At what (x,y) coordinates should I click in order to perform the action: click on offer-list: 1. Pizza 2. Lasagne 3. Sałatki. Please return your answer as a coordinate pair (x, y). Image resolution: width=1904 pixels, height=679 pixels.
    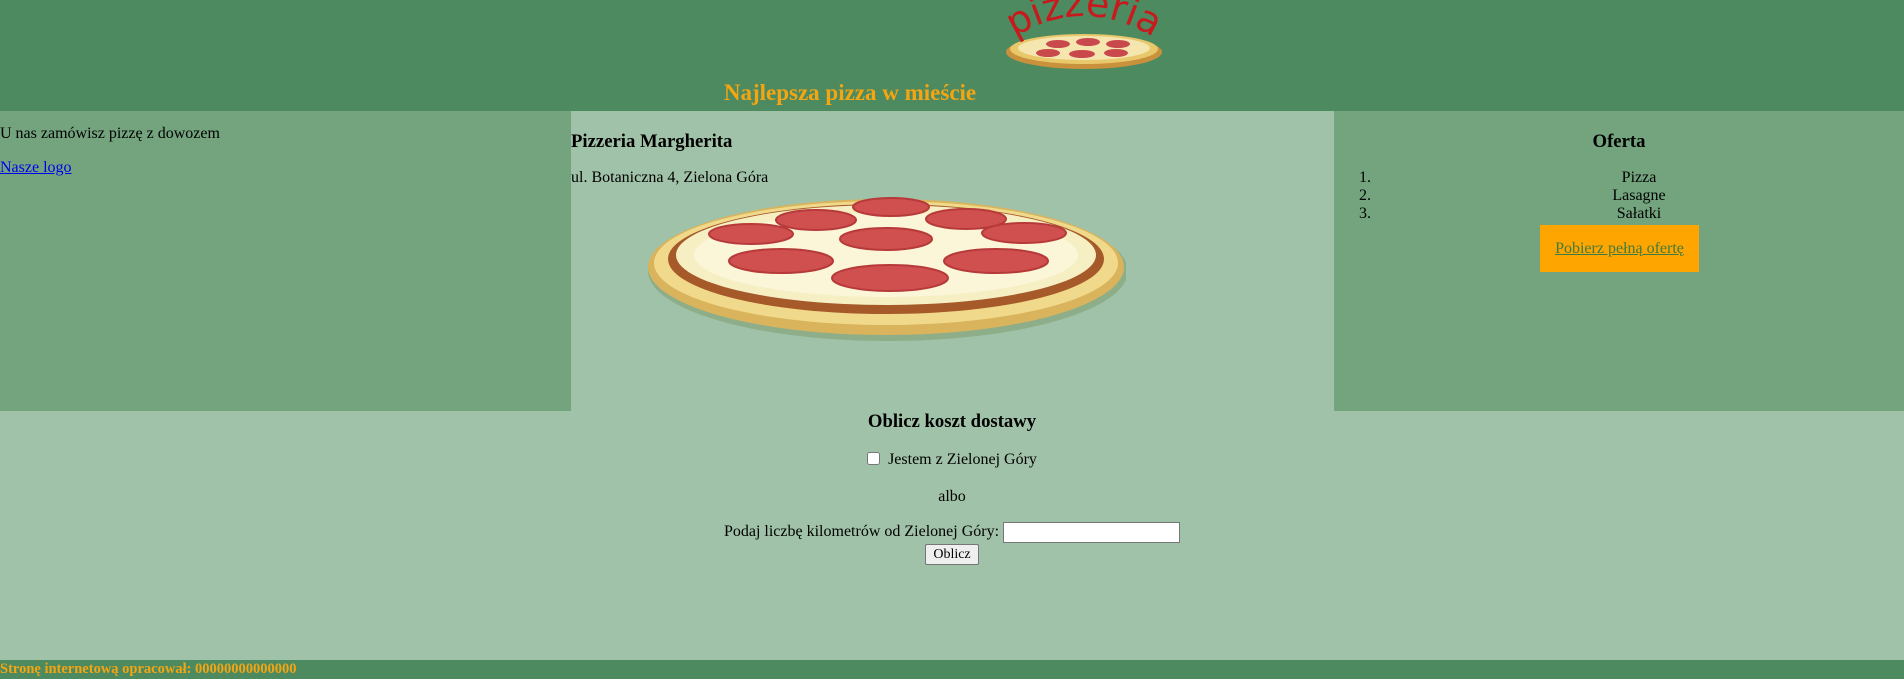
    Looking at the image, I should click on (1619, 196).